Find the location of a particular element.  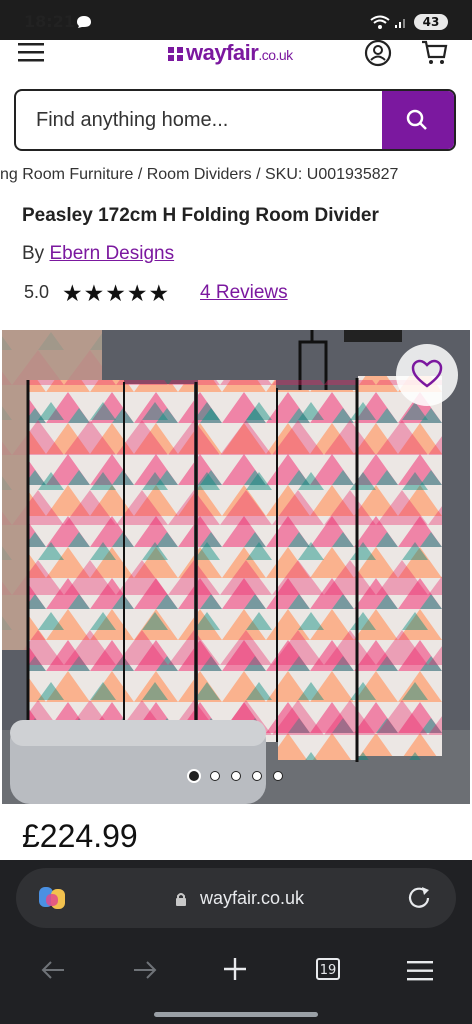

lock-icon is located at coordinates (181, 899).